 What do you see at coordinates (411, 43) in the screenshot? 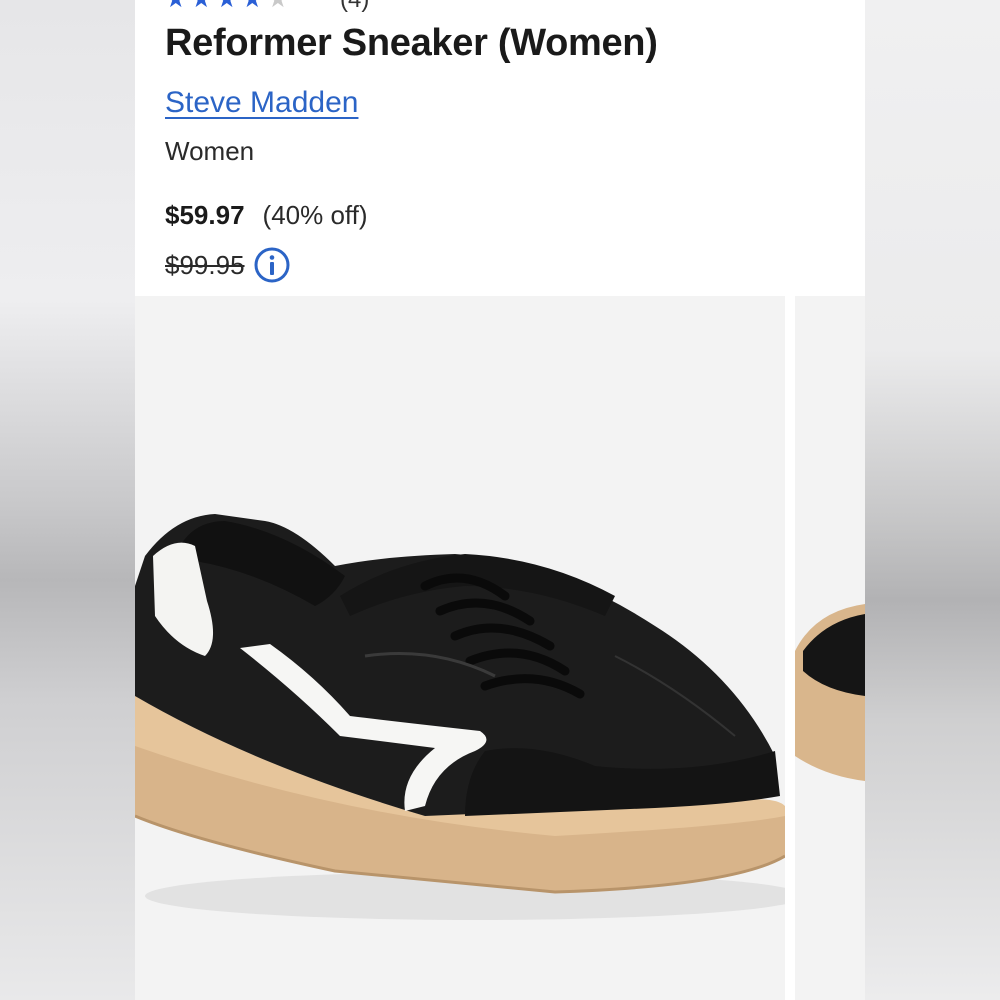
I see `product-title: Reformer Sneaker (Women)` at bounding box center [411, 43].